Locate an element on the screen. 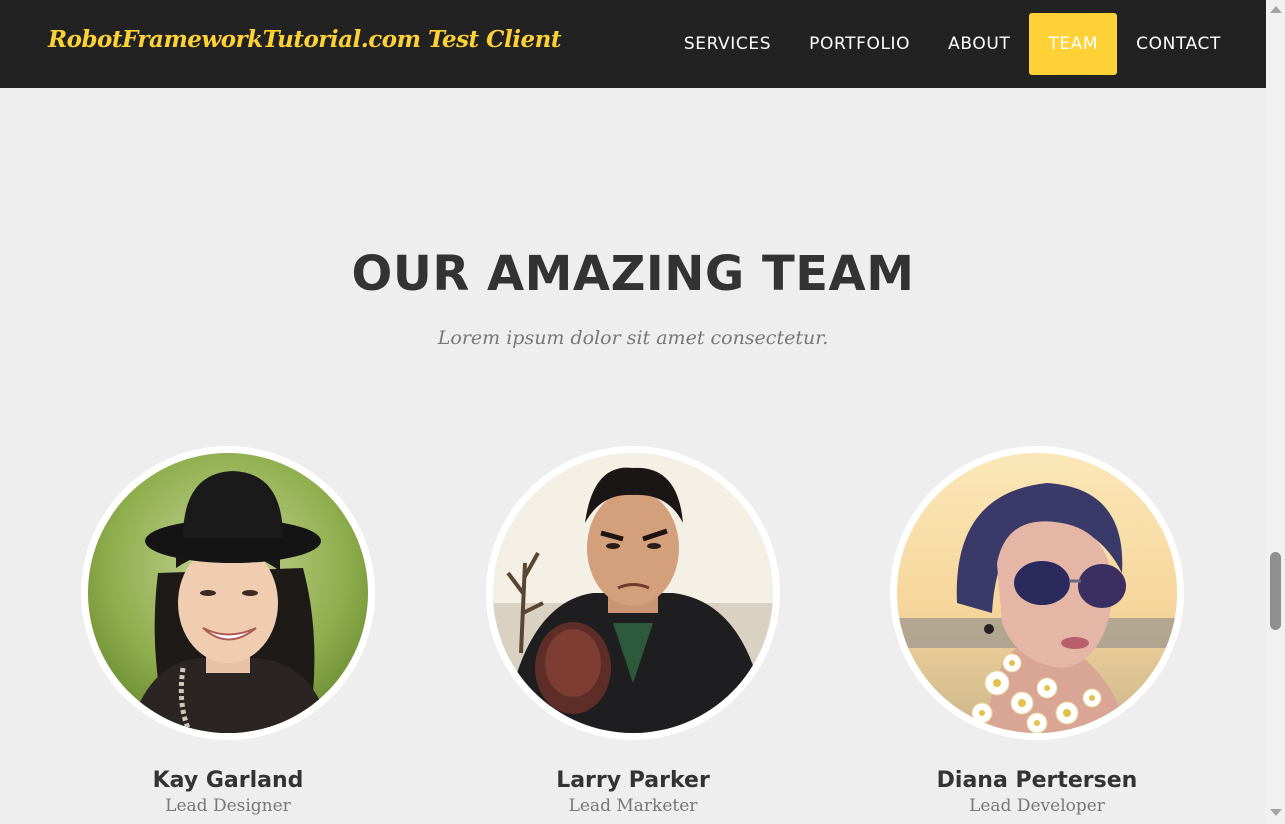 The height and width of the screenshot is (824, 1285). nav-item-contact: CONTACT is located at coordinates (1178, 44).